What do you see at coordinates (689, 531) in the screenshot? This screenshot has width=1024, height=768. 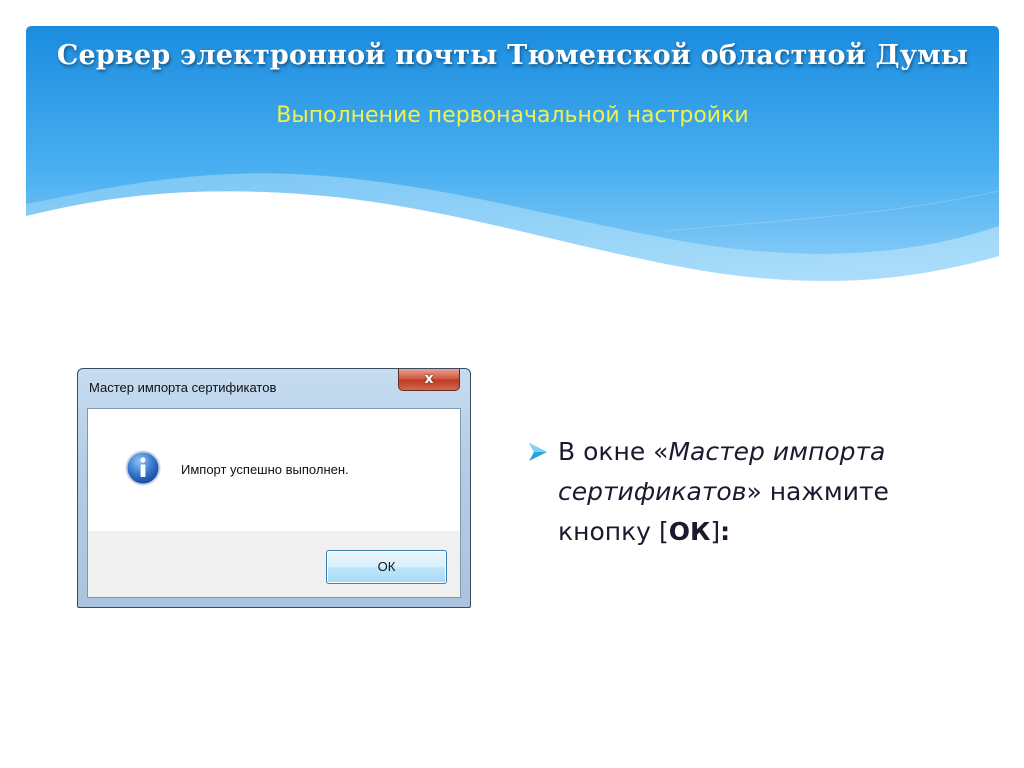 I see `instruction-button-name: ОК` at bounding box center [689, 531].